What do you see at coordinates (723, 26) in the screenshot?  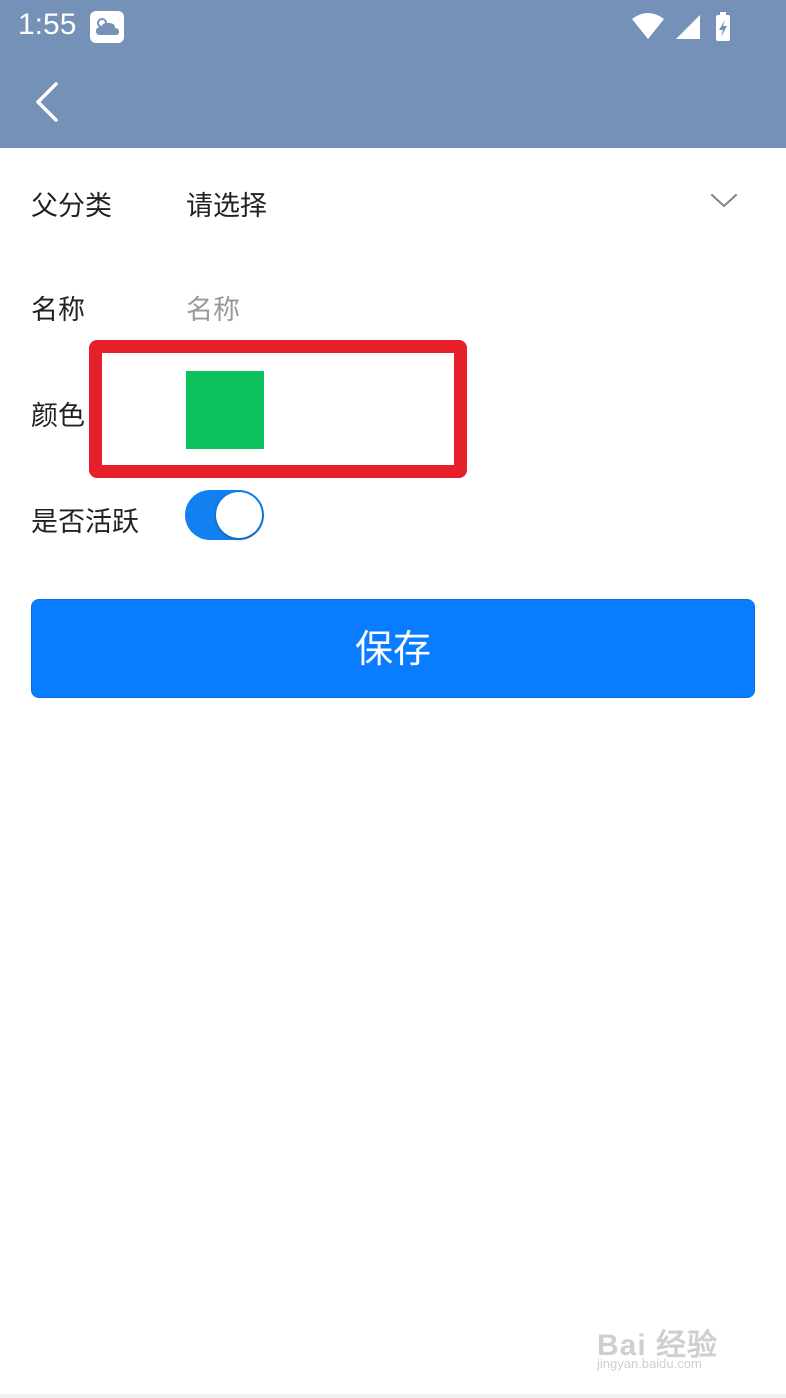 I see `battery-charging-icon` at bounding box center [723, 26].